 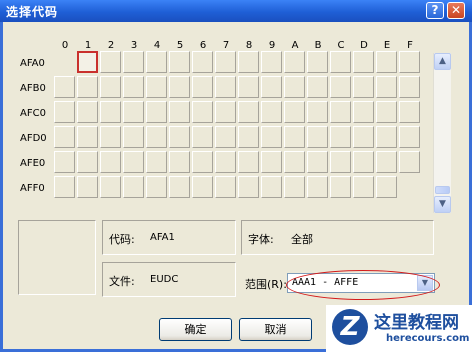 I want to click on scroll-up-button: ▲, so click(x=442, y=61).